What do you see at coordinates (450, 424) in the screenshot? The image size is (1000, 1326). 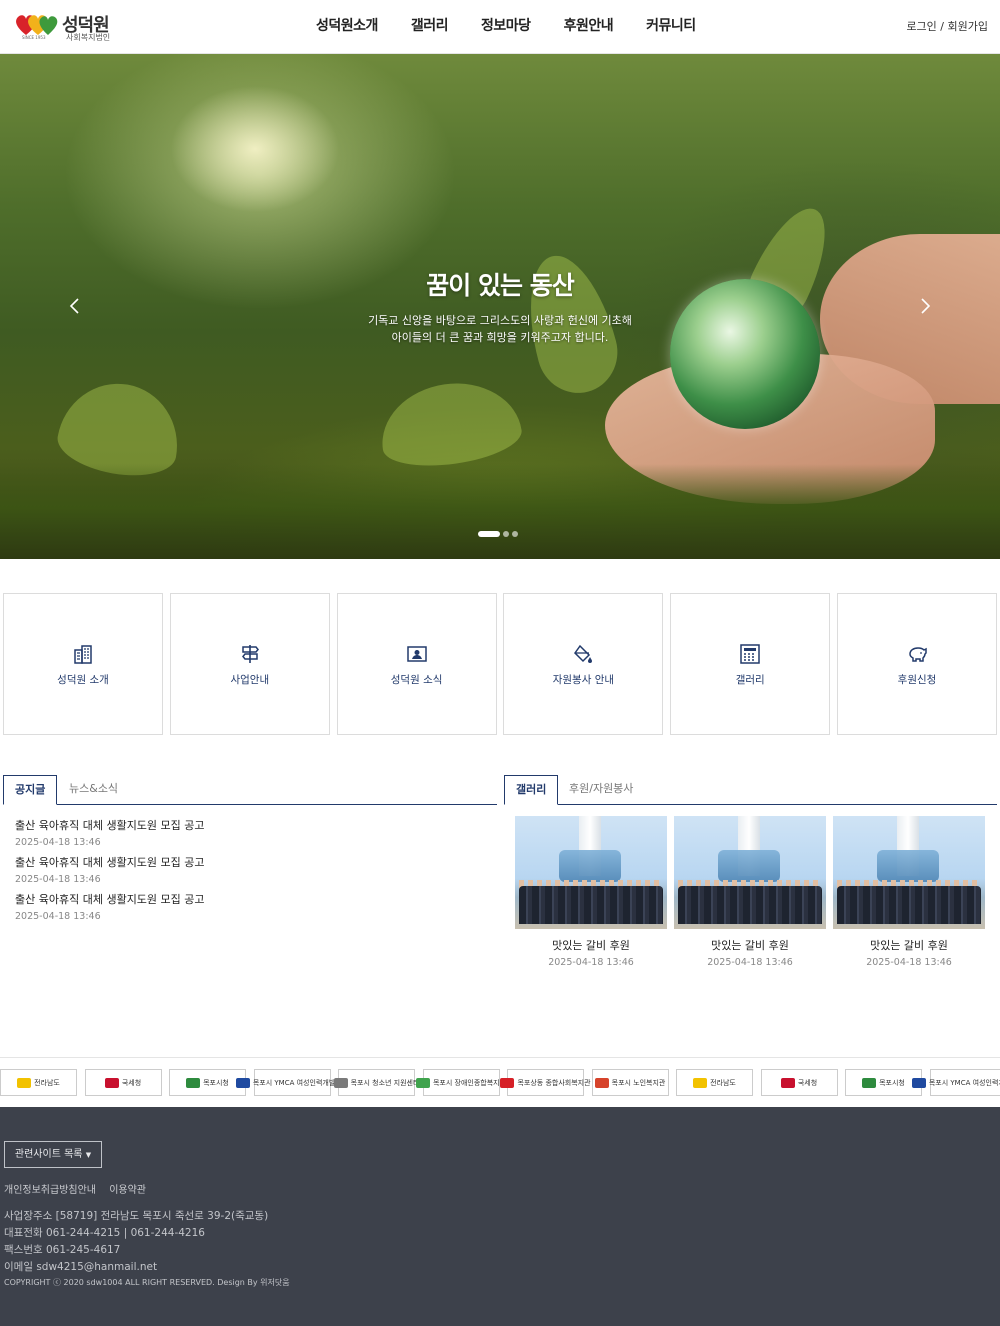 I see `fern-leaf-decoration` at bounding box center [450, 424].